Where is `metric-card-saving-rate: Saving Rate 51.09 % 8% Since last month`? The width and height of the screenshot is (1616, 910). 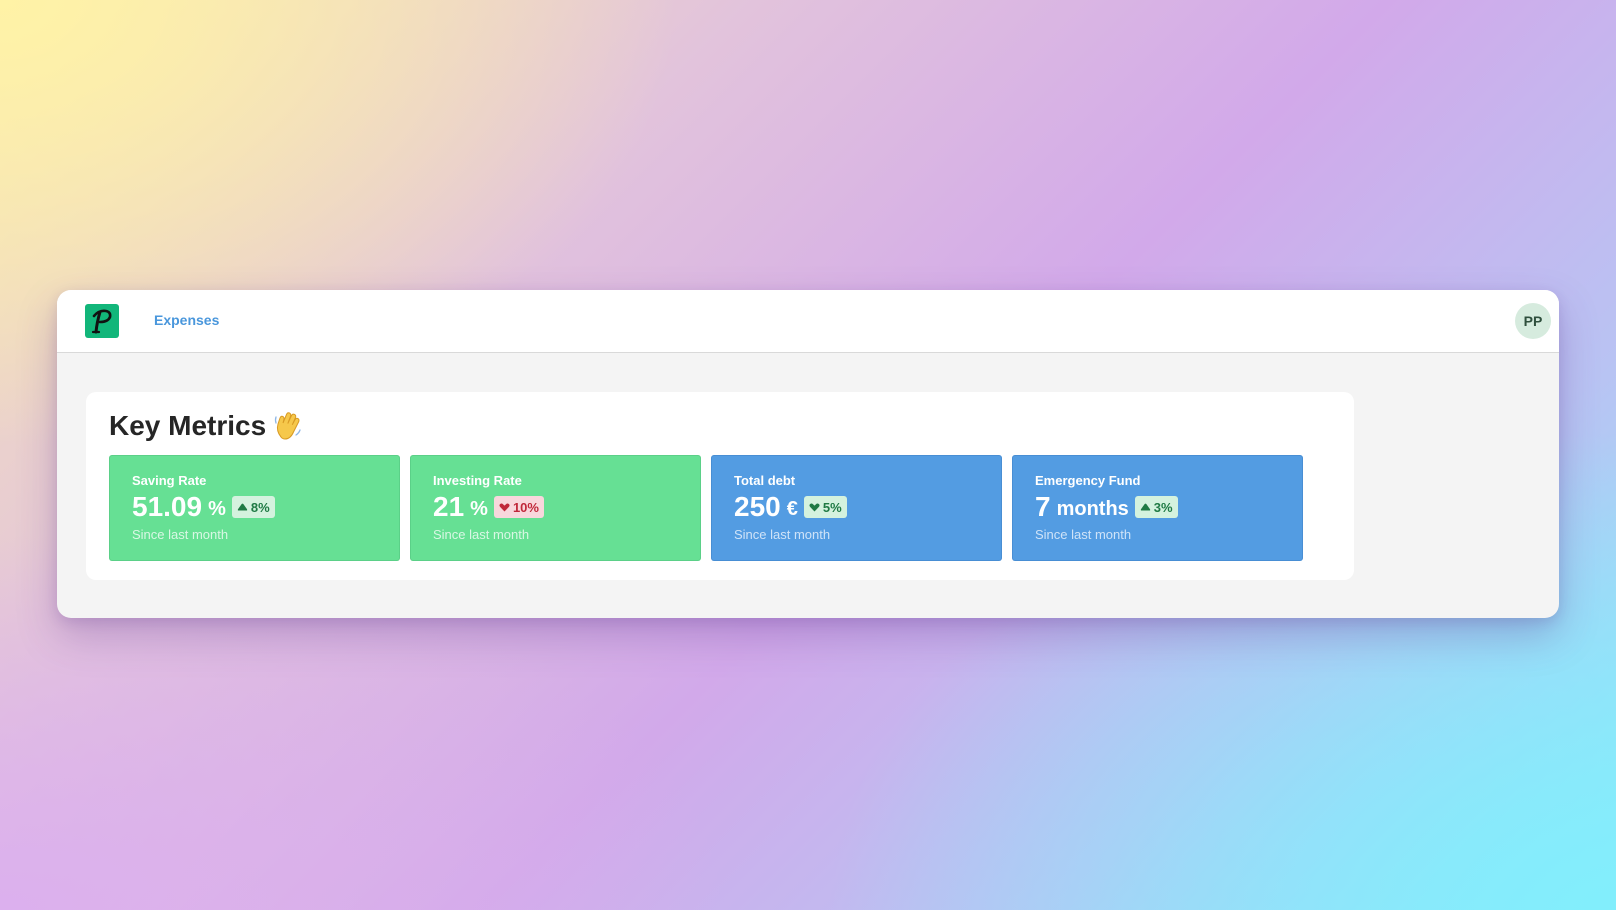 metric-card-saving-rate: Saving Rate 51.09 % 8% Since last month is located at coordinates (254, 508).